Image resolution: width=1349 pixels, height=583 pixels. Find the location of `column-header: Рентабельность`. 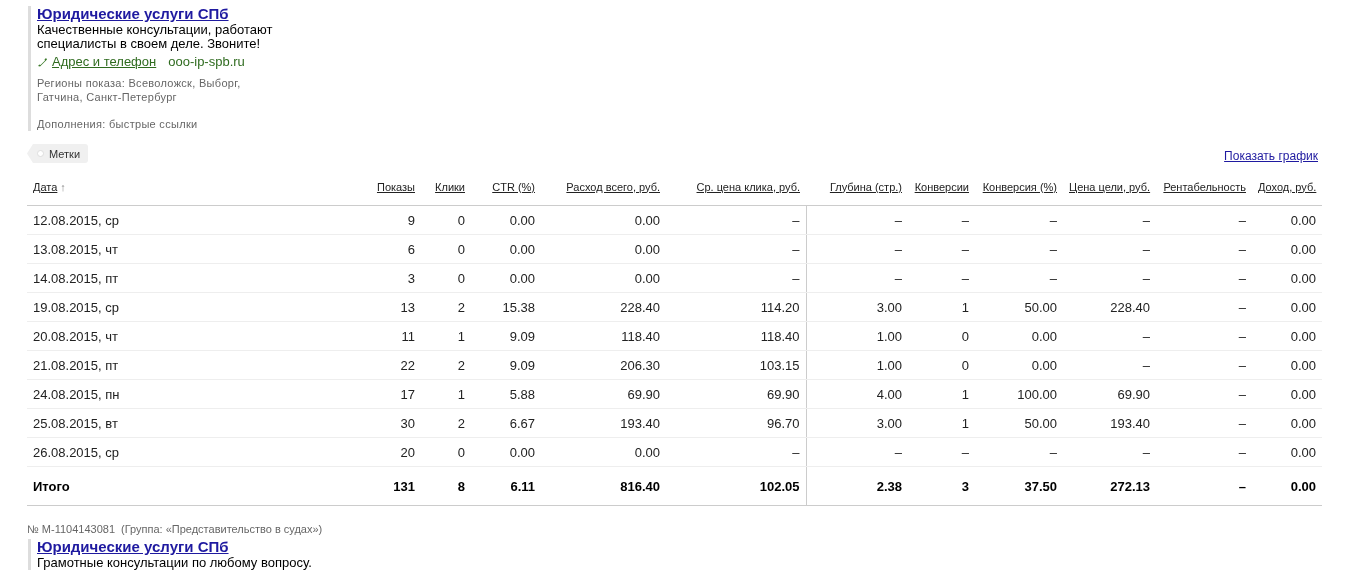

column-header: Рентабельность is located at coordinates (1204, 186).